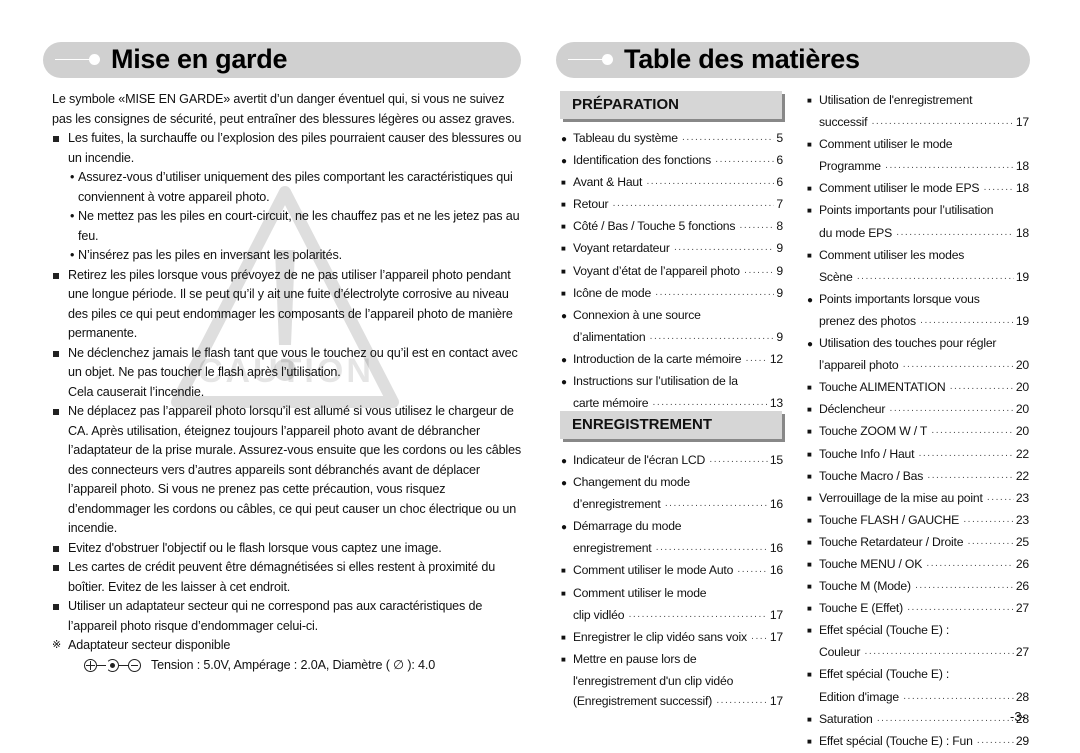 This screenshot has height=753, width=1080. What do you see at coordinates (642, 424) in the screenshot?
I see `section-heading-text: ENREGISTREMENT` at bounding box center [642, 424].